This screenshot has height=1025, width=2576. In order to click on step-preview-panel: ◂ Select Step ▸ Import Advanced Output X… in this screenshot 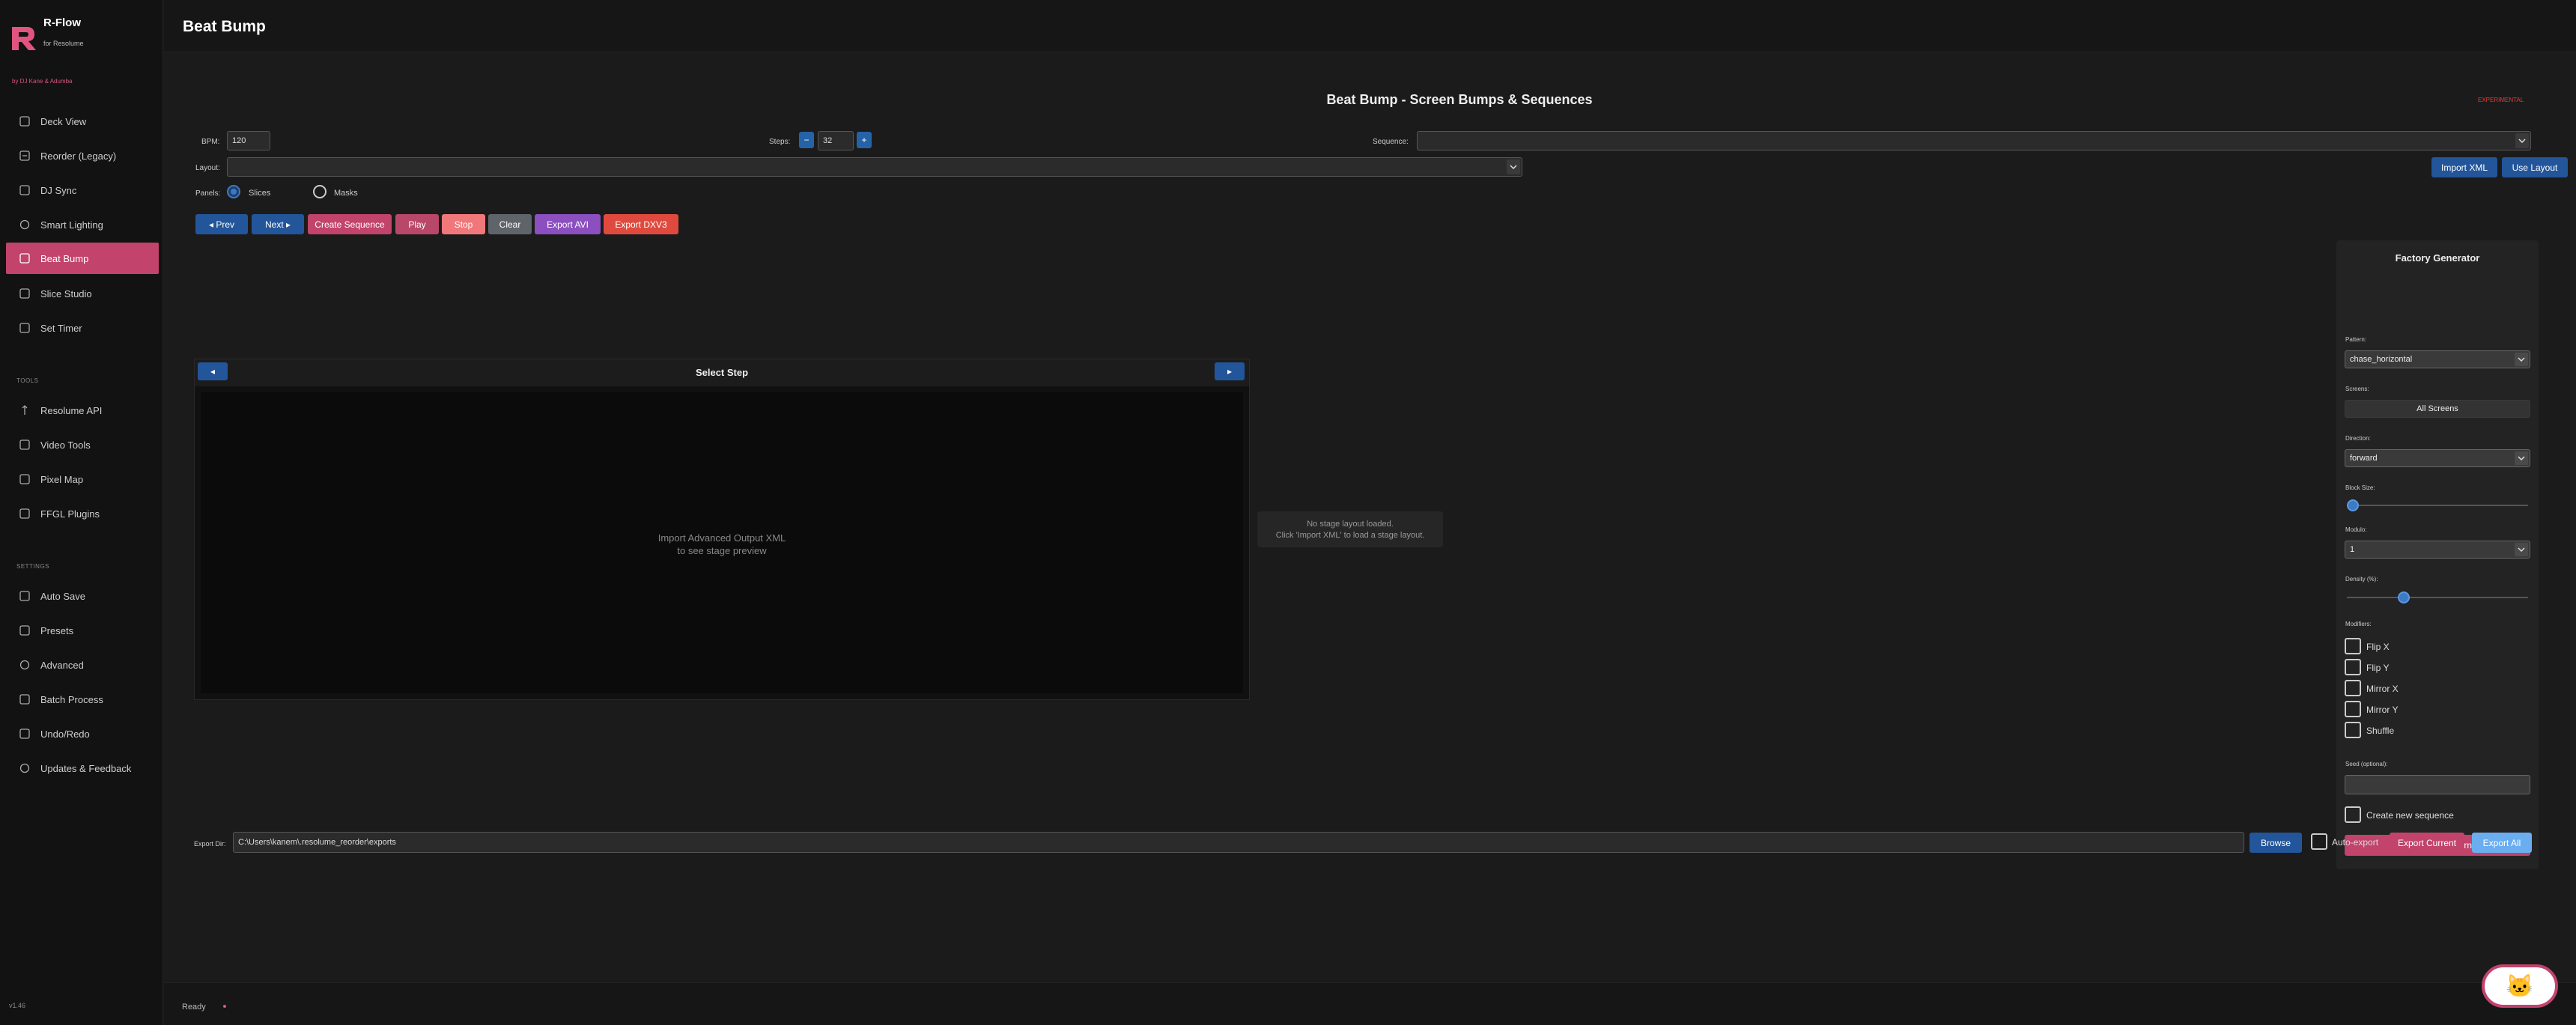, I will do `click(722, 529)`.